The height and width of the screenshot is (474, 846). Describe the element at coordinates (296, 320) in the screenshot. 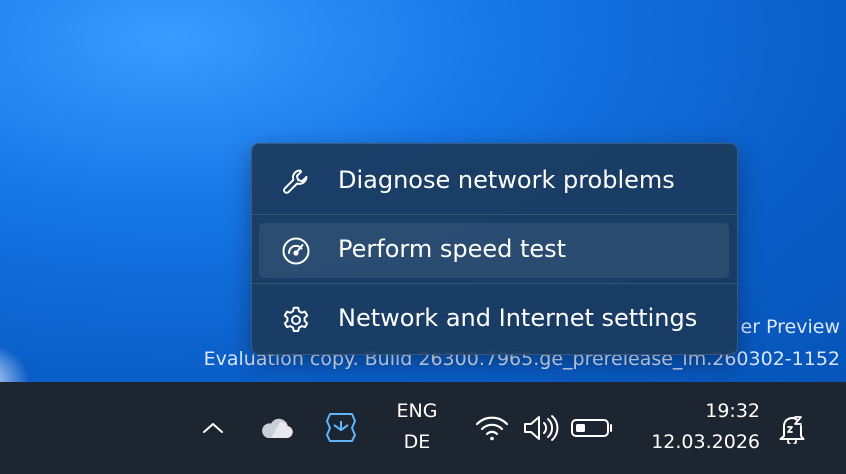

I see `gear-icon` at that location.